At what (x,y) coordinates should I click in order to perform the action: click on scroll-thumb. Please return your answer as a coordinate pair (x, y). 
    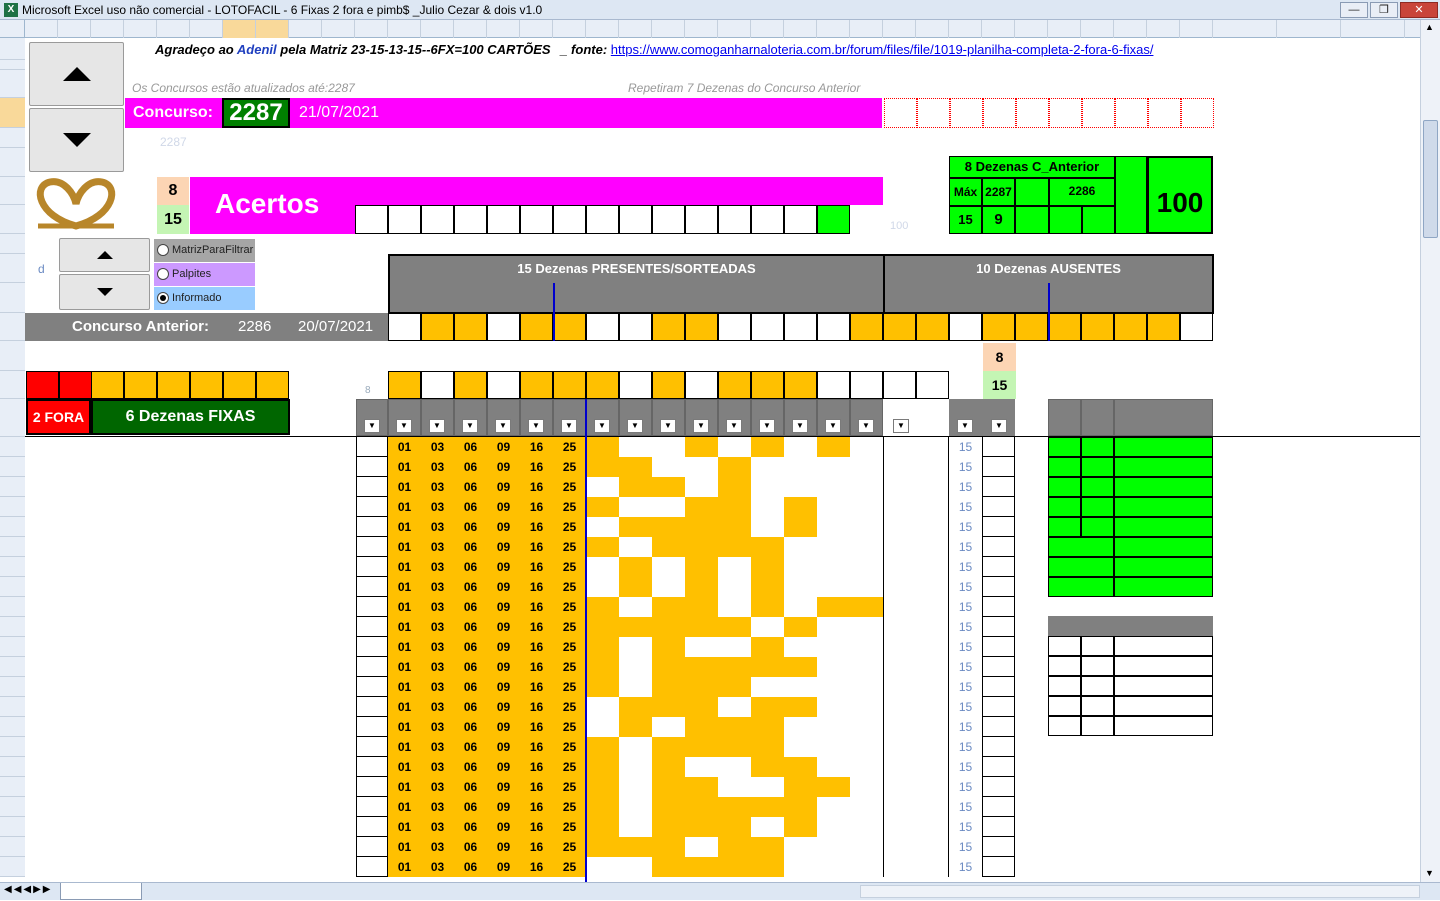
    Looking at the image, I should click on (1430, 179).